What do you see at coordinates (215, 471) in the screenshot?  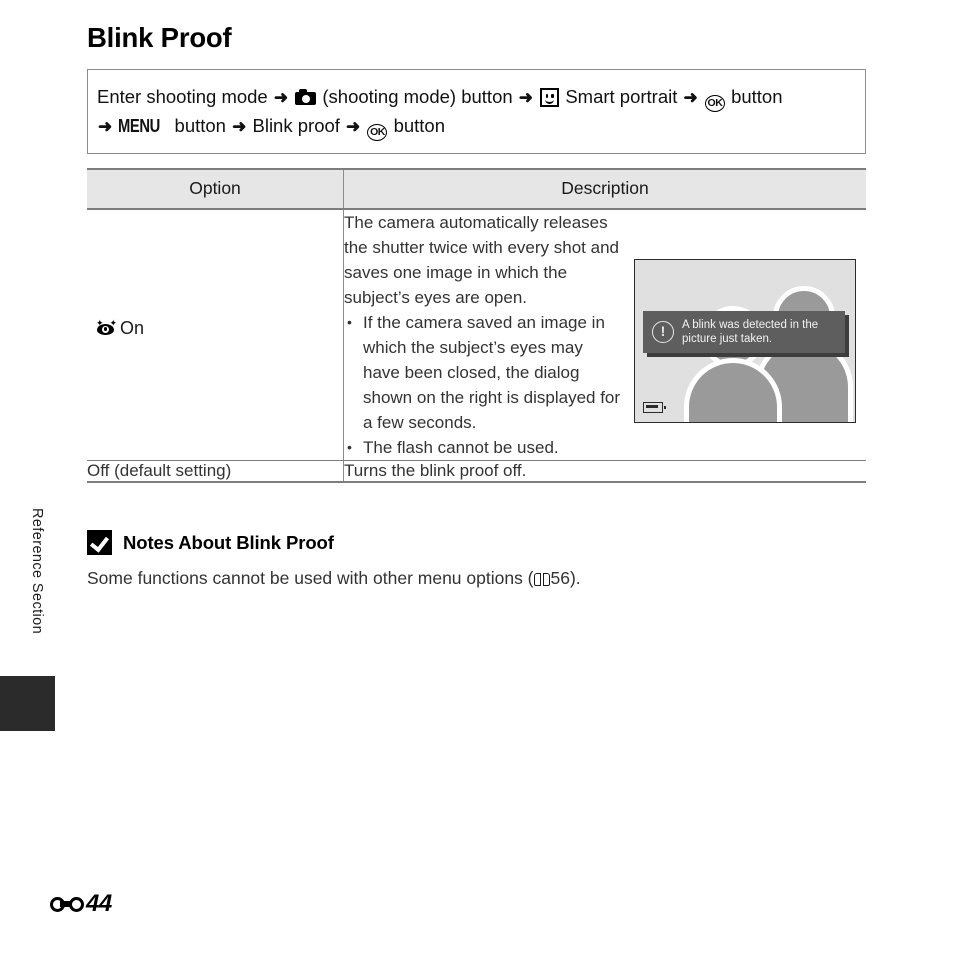 I see `option-cell-off: Off (default setting)` at bounding box center [215, 471].